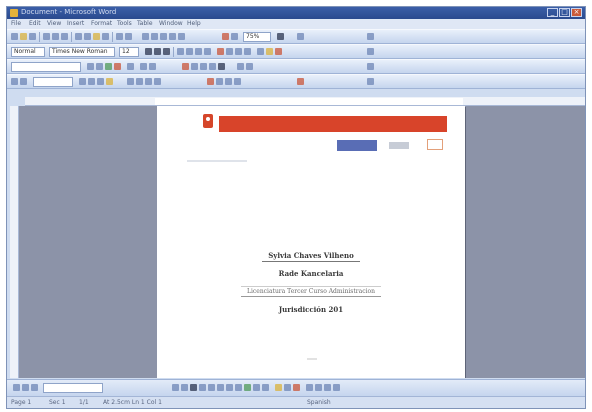  I want to click on menu-help: Help, so click(194, 23).